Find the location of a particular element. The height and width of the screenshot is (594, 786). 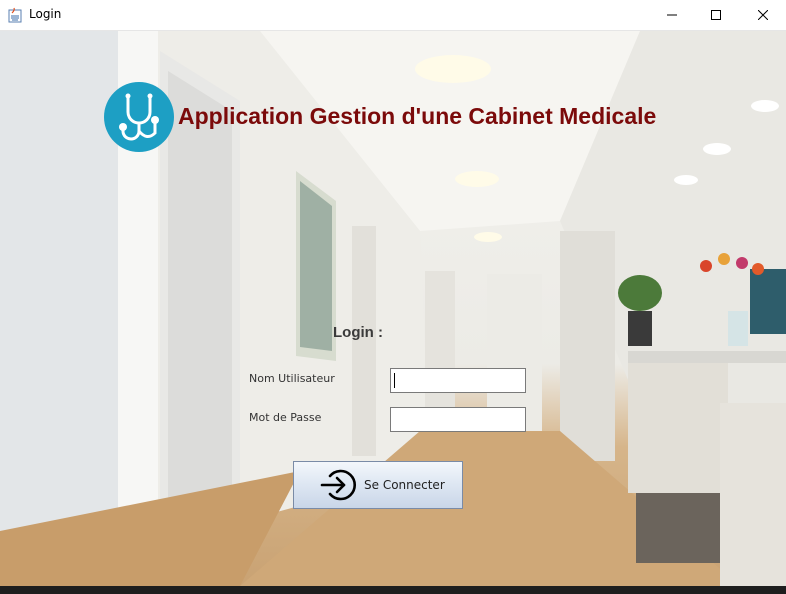

window-bottom-edge is located at coordinates (393, 590).